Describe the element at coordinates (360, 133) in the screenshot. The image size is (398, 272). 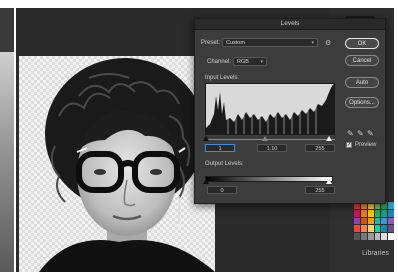
I see `eyedropper-gray-icon: ✎` at that location.